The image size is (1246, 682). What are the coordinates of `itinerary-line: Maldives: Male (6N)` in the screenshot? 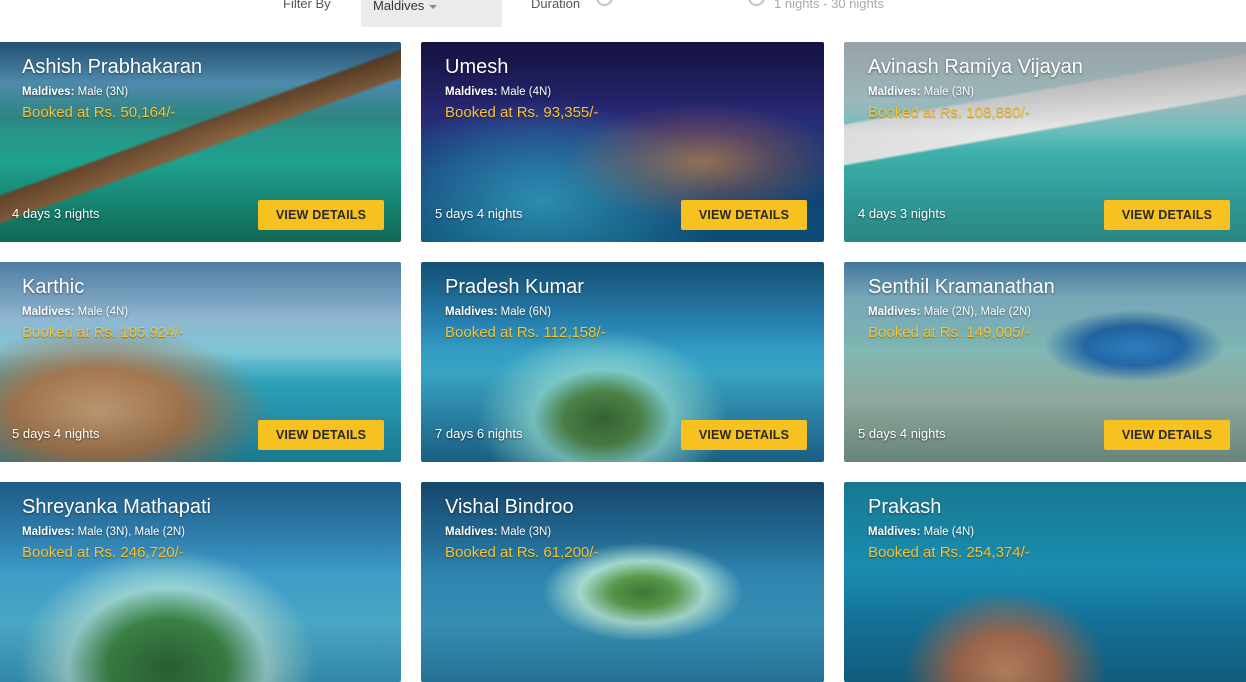 It's located at (498, 312).